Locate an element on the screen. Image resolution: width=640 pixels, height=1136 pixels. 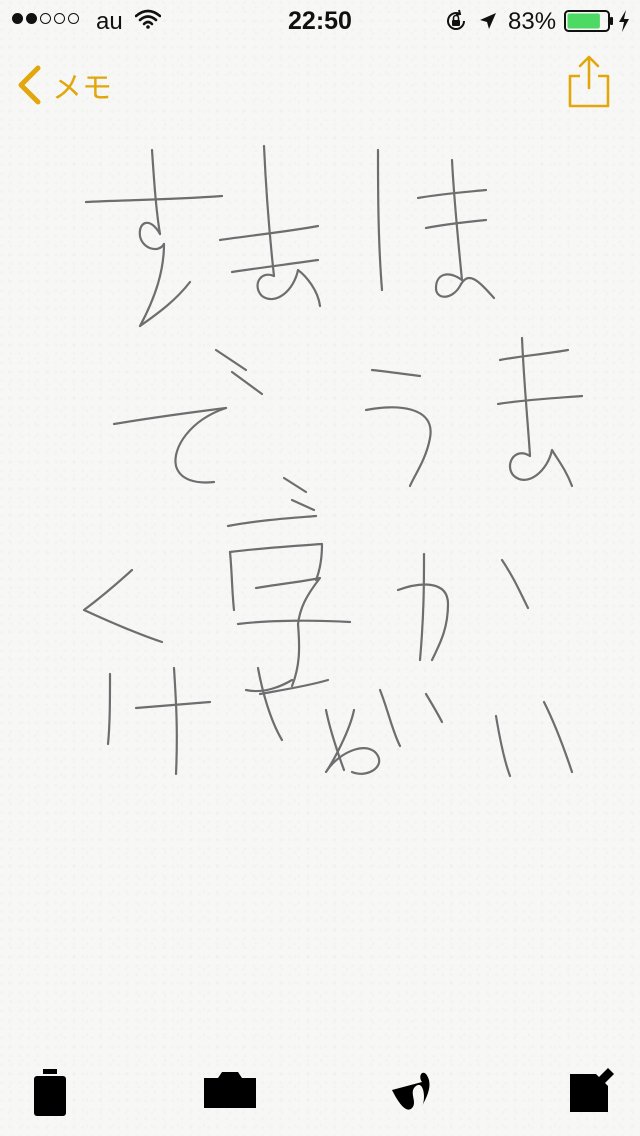
compose-button is located at coordinates (591, 1090).